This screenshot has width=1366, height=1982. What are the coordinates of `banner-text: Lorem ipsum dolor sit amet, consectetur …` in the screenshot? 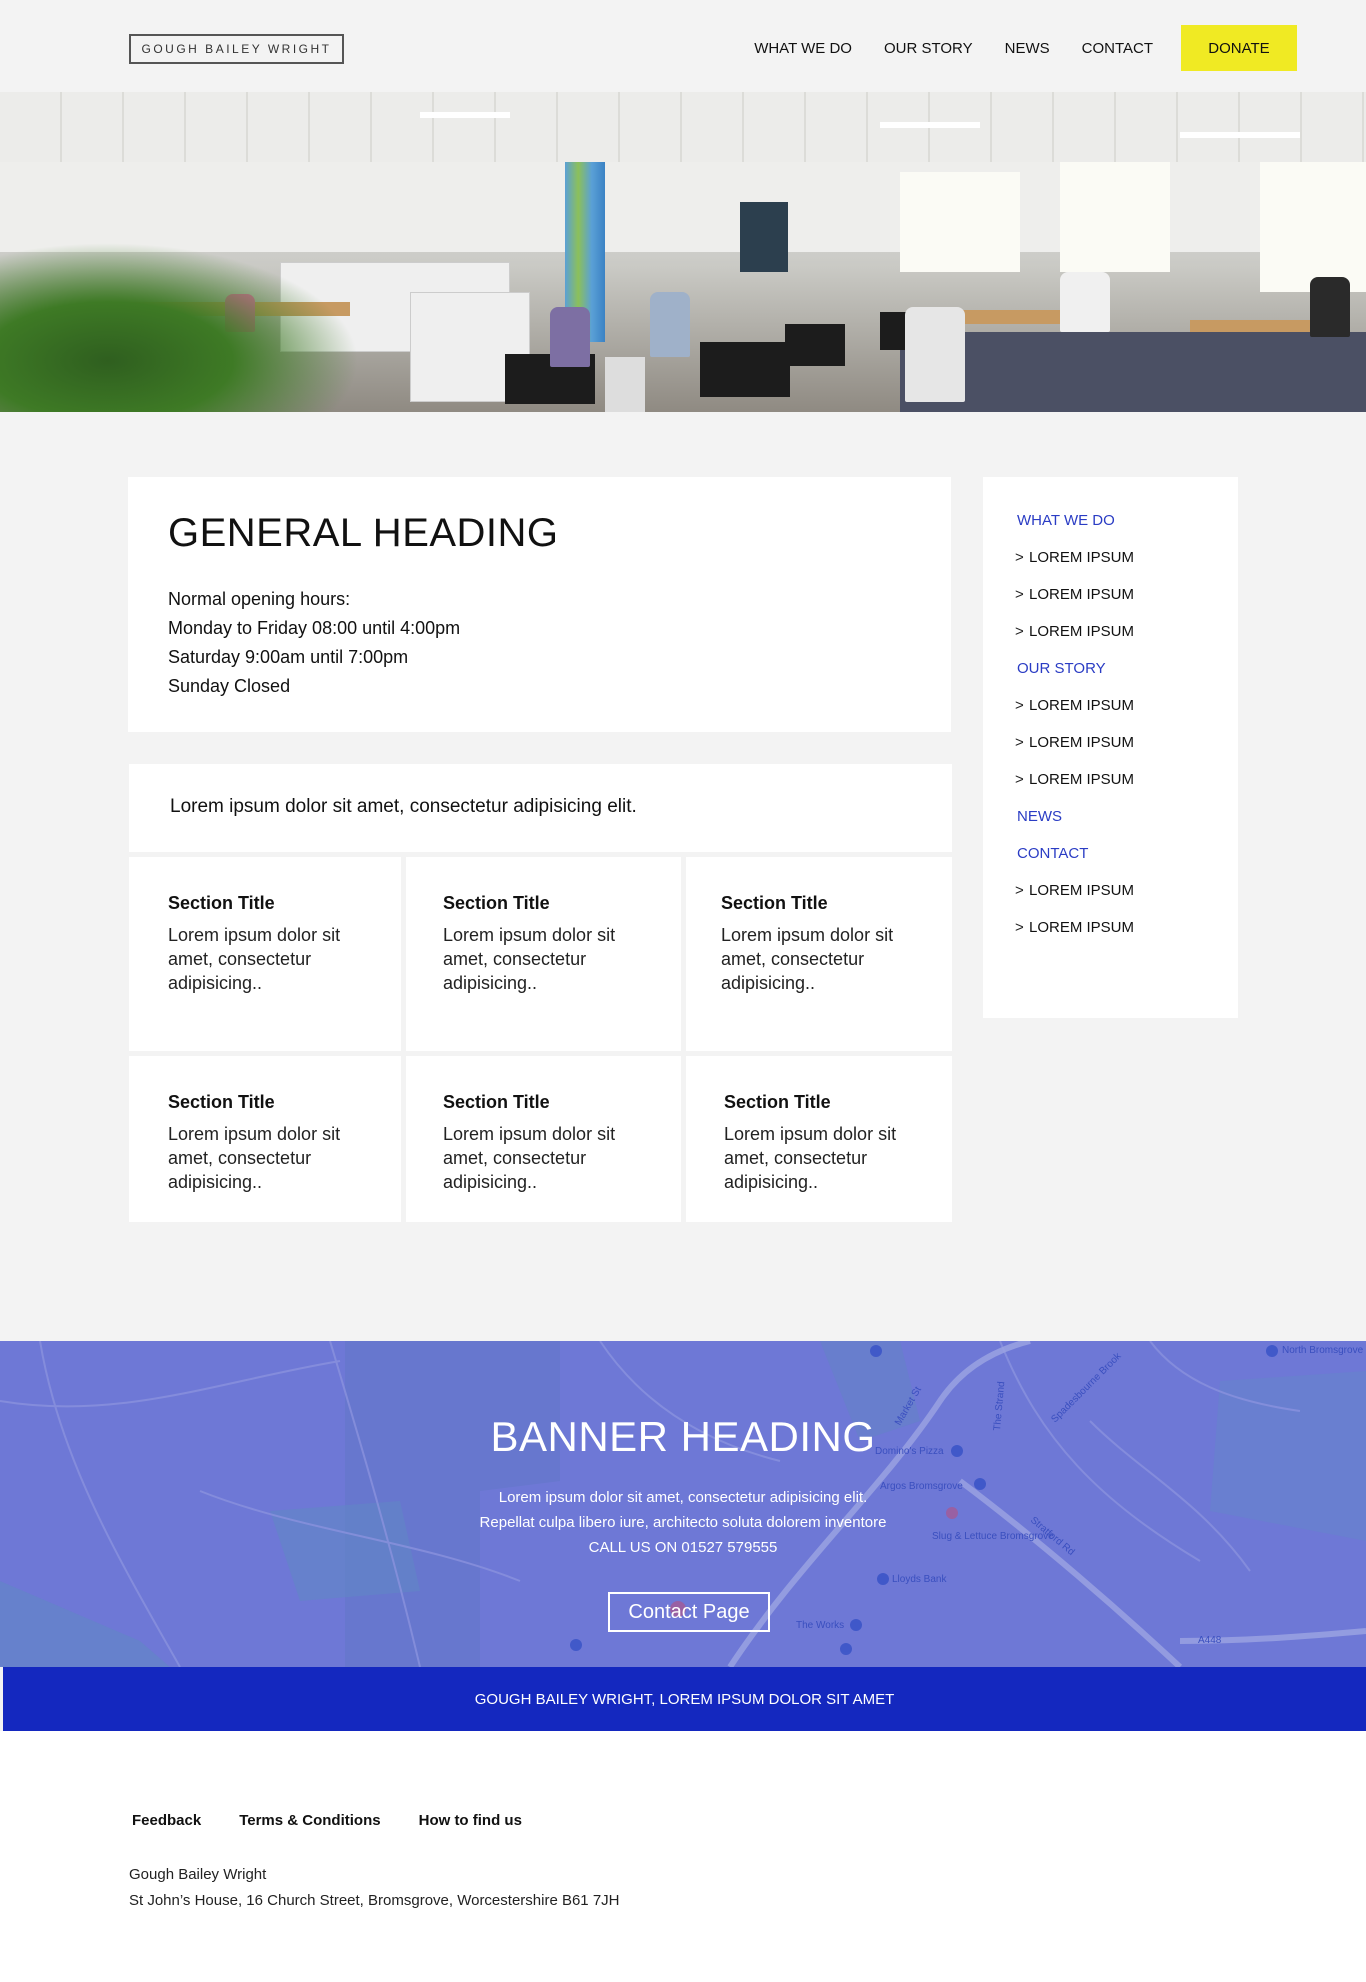 It's located at (683, 1522).